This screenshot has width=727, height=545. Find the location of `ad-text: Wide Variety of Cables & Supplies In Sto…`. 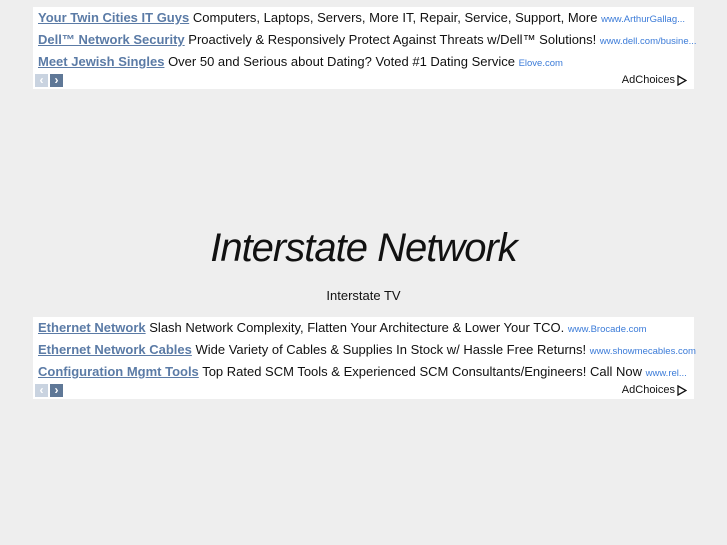

ad-text: Wide Variety of Cables & Supplies In Sto… is located at coordinates (391, 349).